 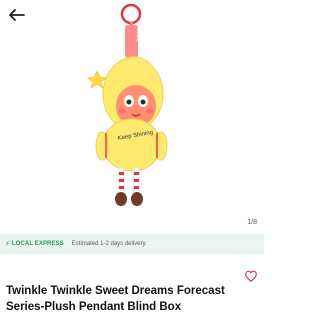 What do you see at coordinates (134, 60) in the screenshot?
I see `hood-top` at bounding box center [134, 60].